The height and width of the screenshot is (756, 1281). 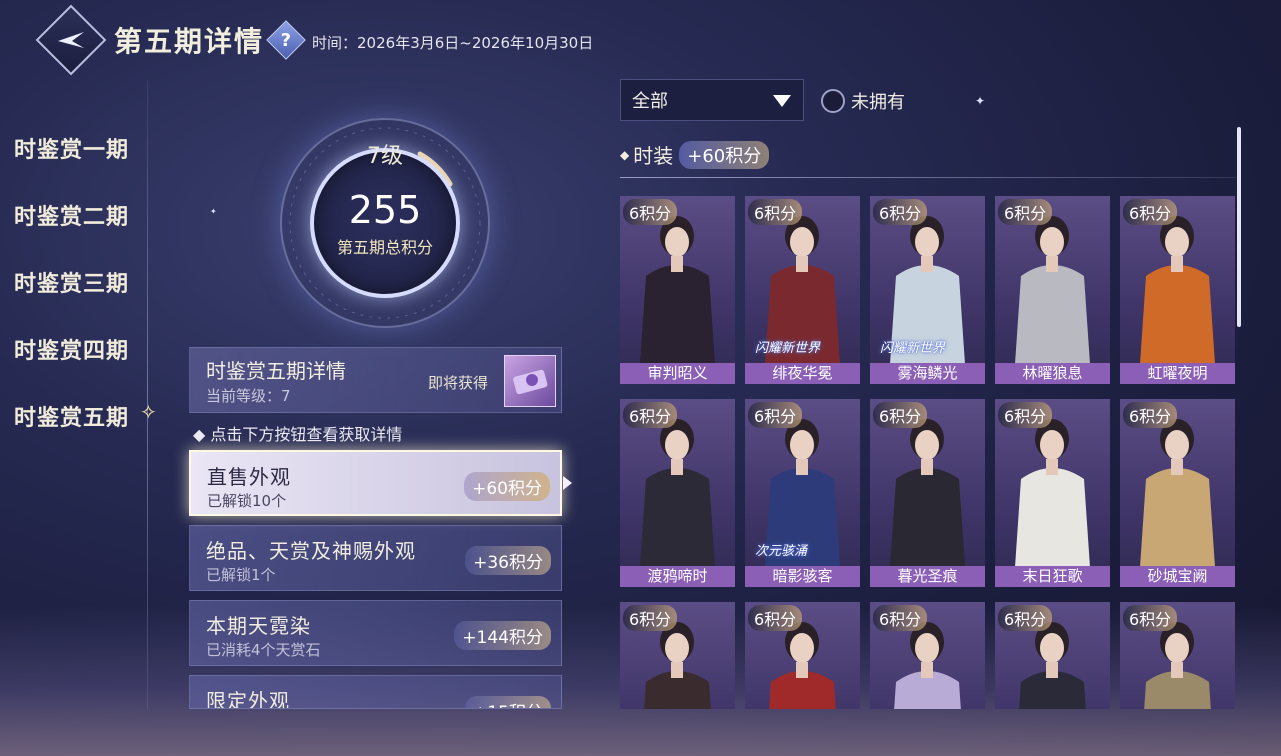 I want to click on upcoming-reward-icon, so click(x=530, y=381).